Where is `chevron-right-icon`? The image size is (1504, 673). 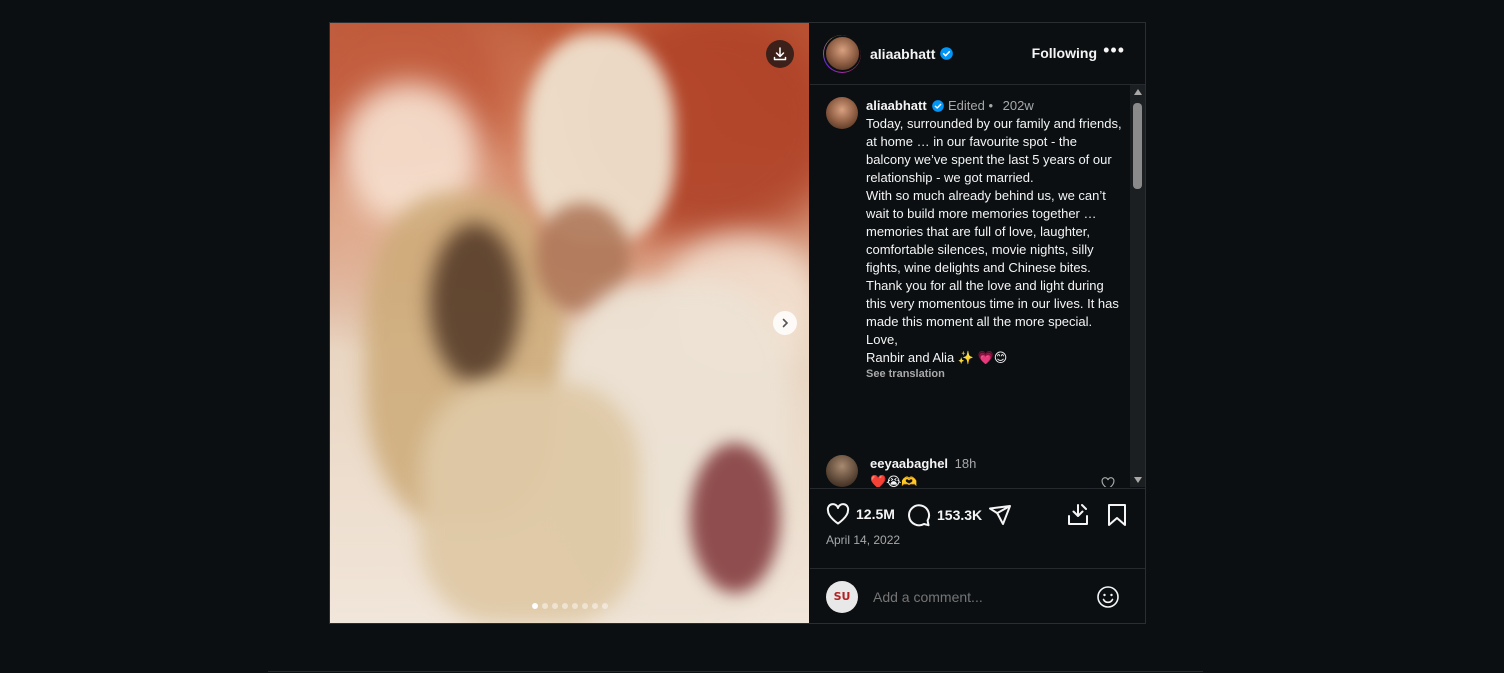
chevron-right-icon is located at coordinates (785, 323).